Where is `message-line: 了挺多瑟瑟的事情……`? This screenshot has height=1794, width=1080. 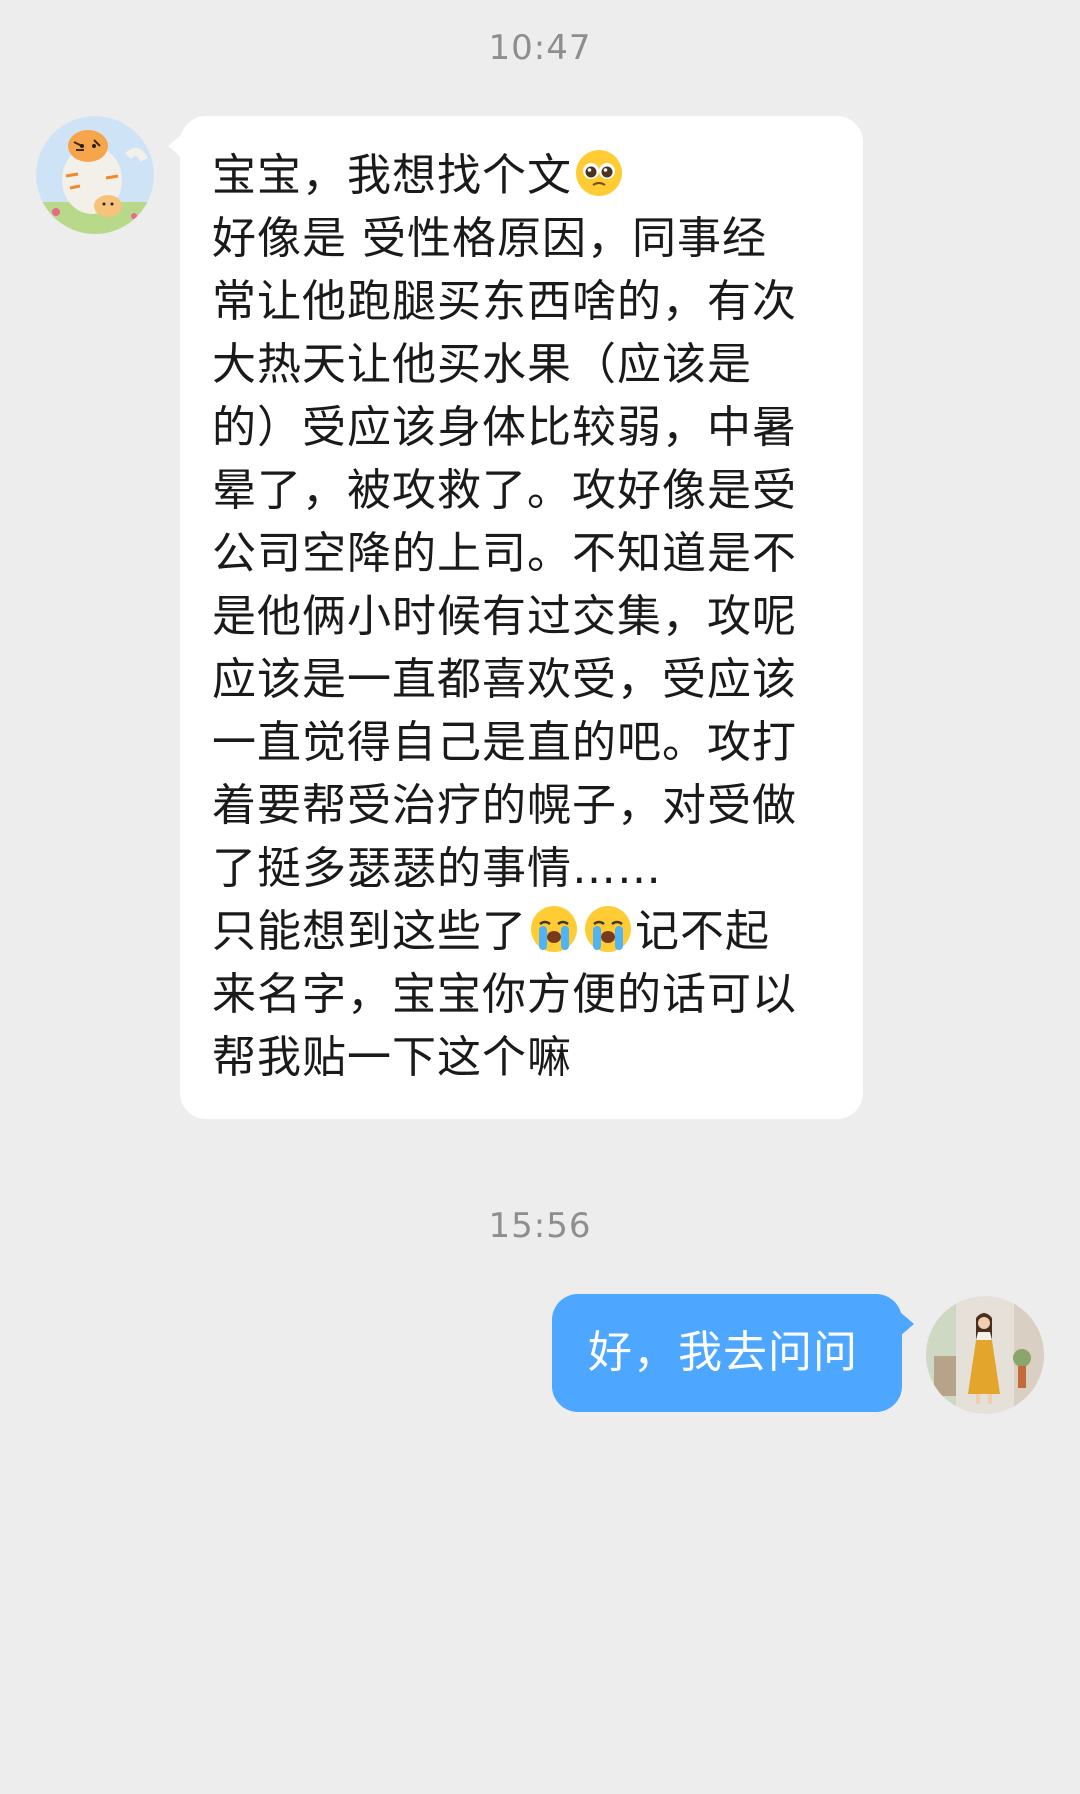 message-line: 了挺多瑟瑟的事情…… is located at coordinates (437, 868).